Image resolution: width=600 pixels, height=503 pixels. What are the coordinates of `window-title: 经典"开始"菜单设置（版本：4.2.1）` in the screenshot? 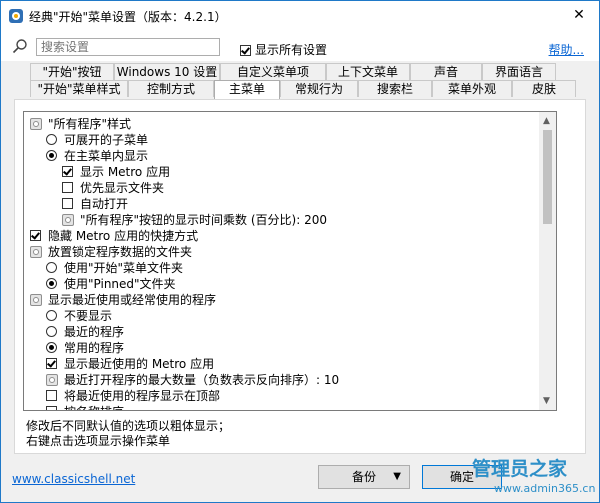 It's located at (128, 17).